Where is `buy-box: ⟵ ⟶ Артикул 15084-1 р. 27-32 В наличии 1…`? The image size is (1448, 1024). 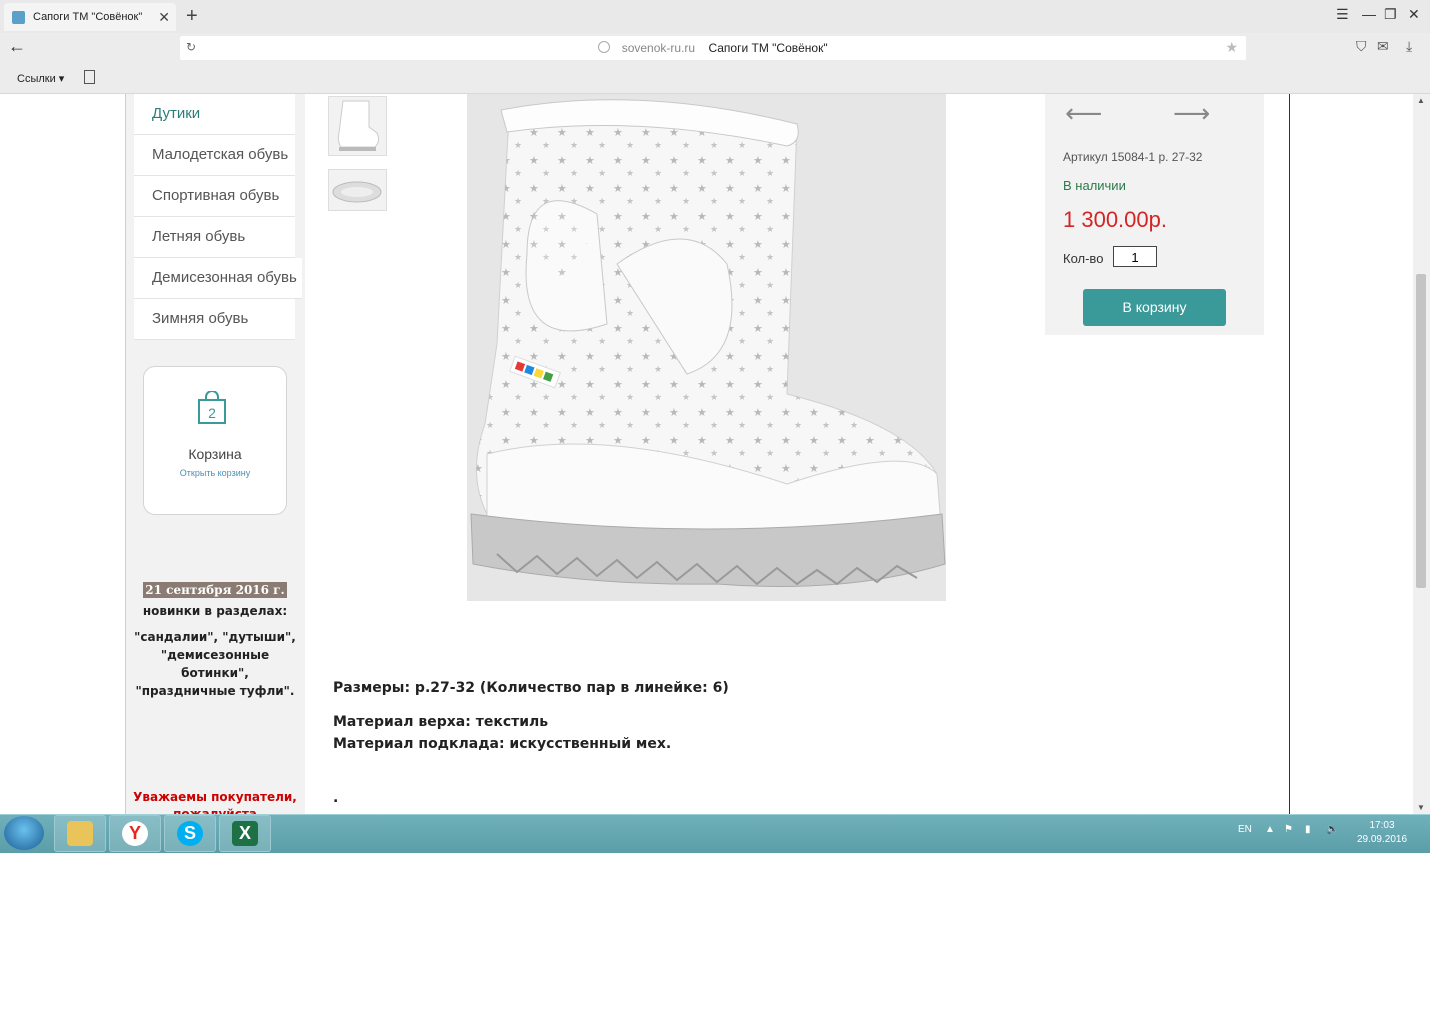 buy-box: ⟵ ⟶ Артикул 15084-1 р. 27-32 В наличии 1… is located at coordinates (1154, 214).